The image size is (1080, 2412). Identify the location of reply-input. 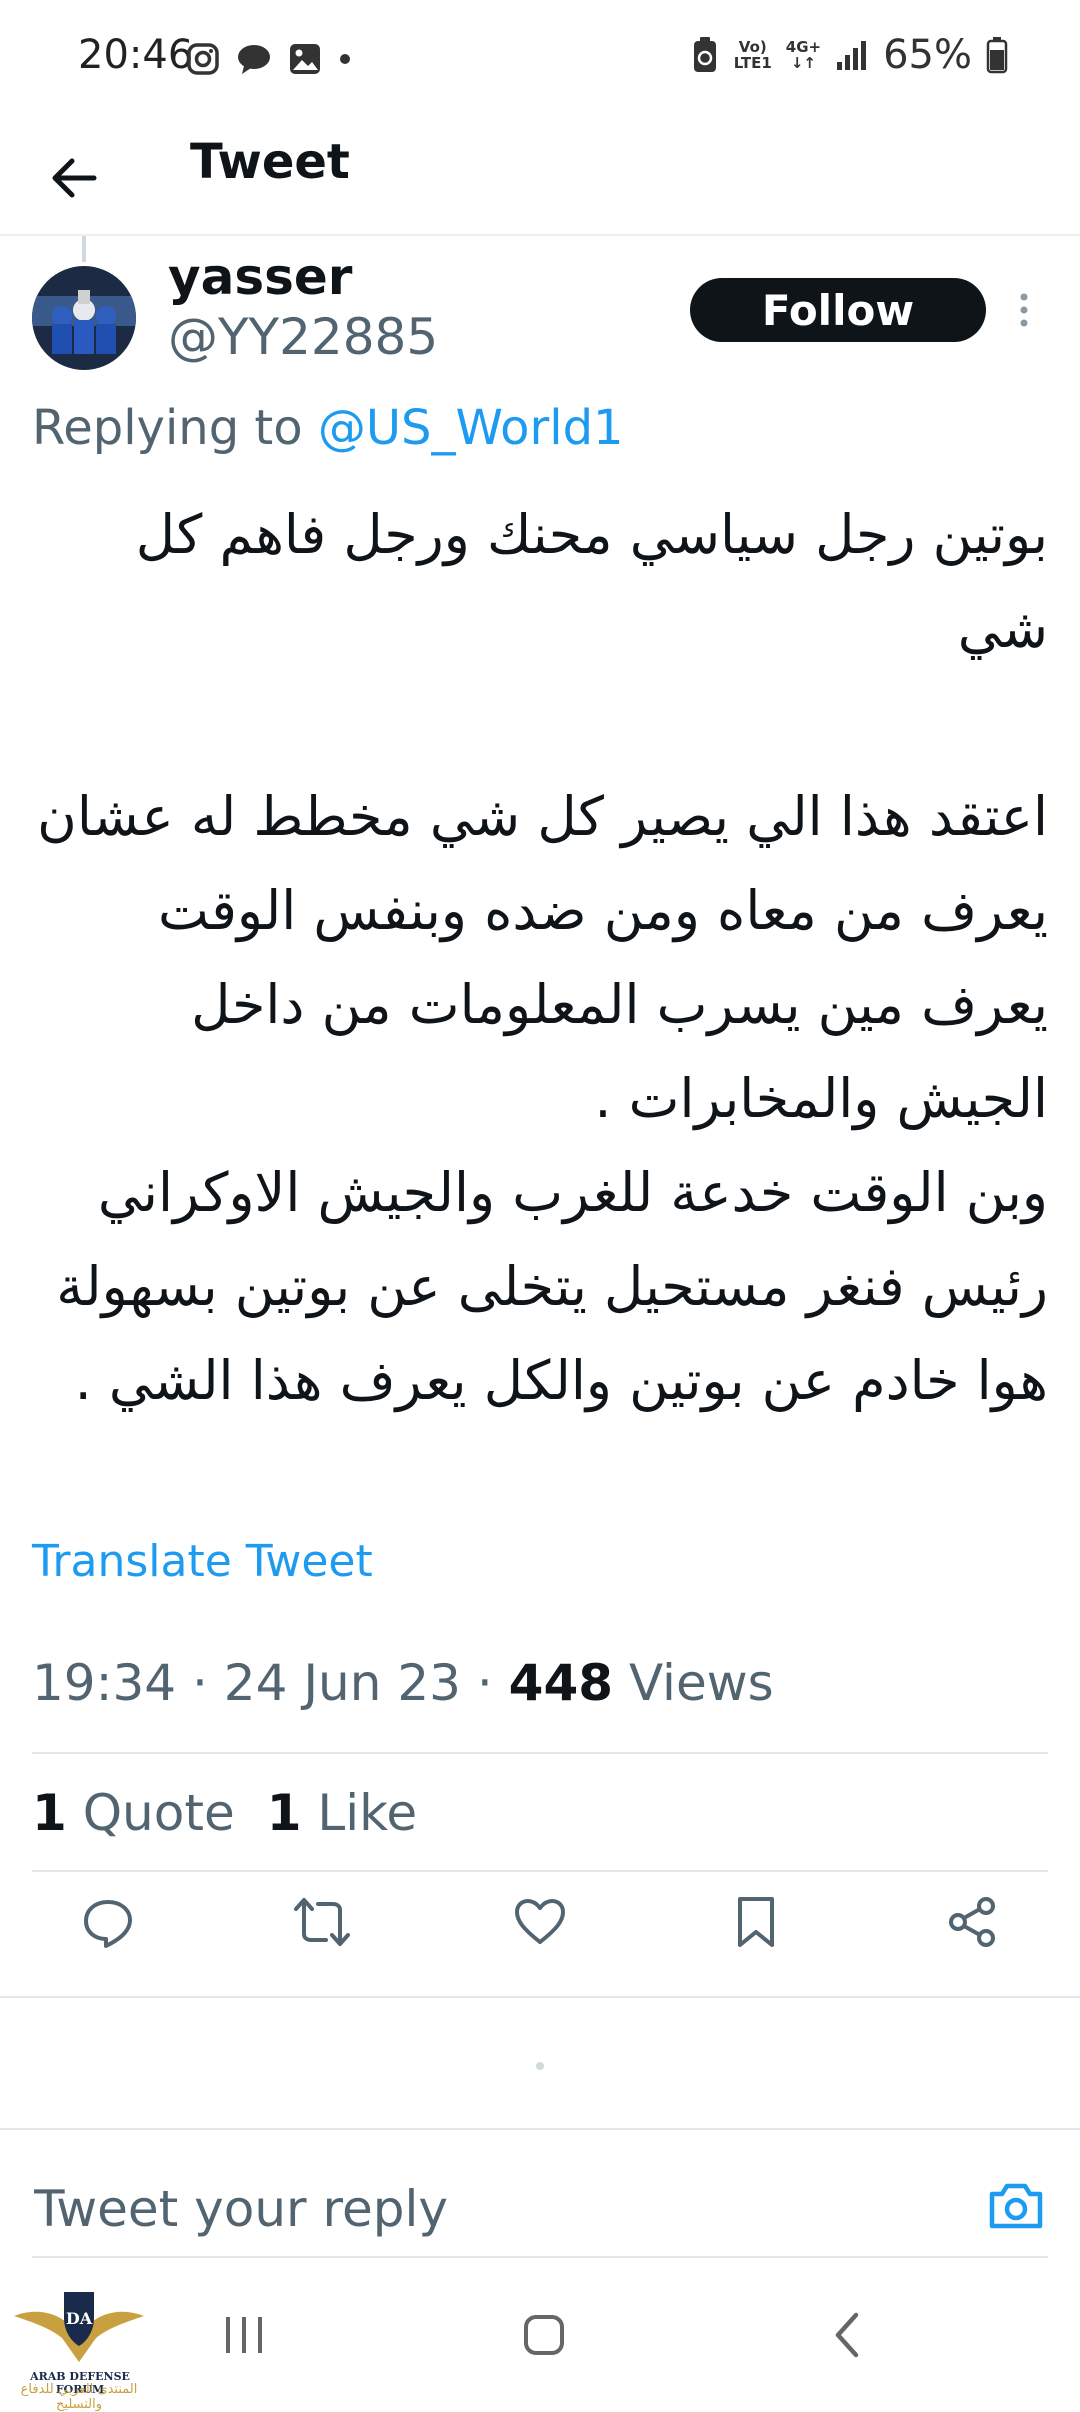
(504, 2209).